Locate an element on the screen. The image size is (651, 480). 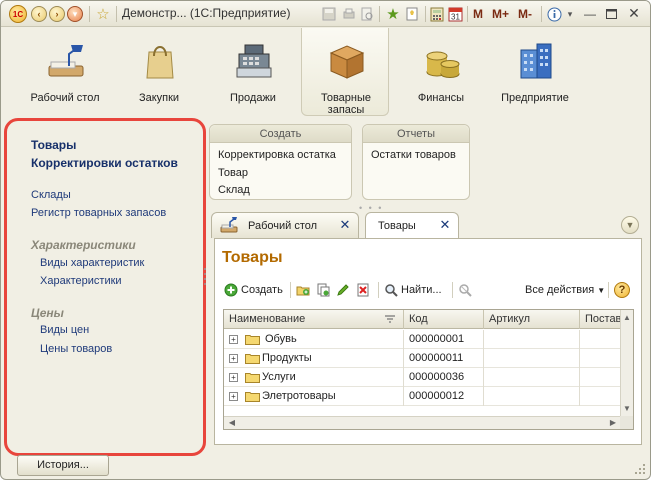
delete-button is located at coordinates (364, 290).